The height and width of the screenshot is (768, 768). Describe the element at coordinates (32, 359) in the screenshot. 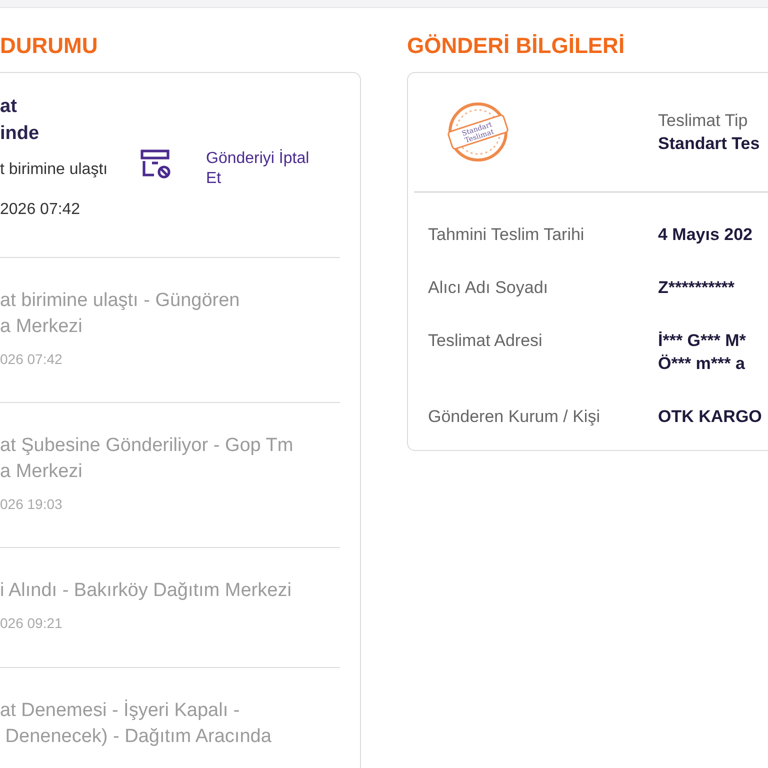

I see `history-date: 026 07:42` at that location.